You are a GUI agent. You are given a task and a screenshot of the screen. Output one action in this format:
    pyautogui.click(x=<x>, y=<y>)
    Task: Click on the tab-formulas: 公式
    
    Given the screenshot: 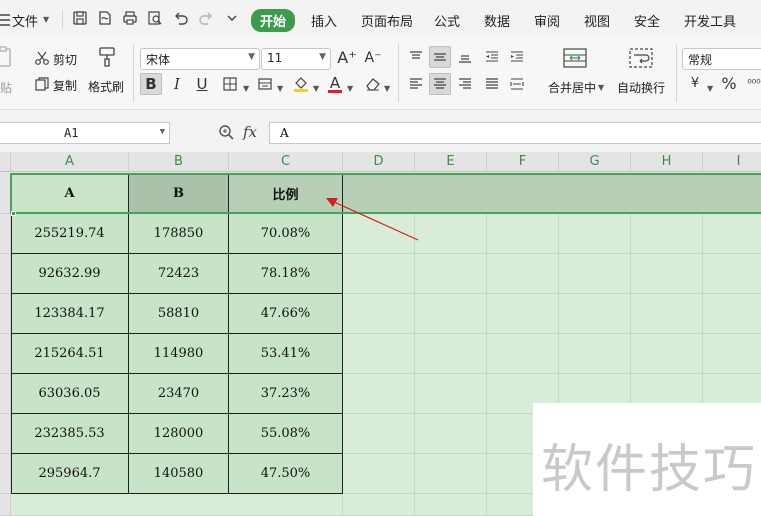 What is the action you would take?
    pyautogui.click(x=447, y=20)
    